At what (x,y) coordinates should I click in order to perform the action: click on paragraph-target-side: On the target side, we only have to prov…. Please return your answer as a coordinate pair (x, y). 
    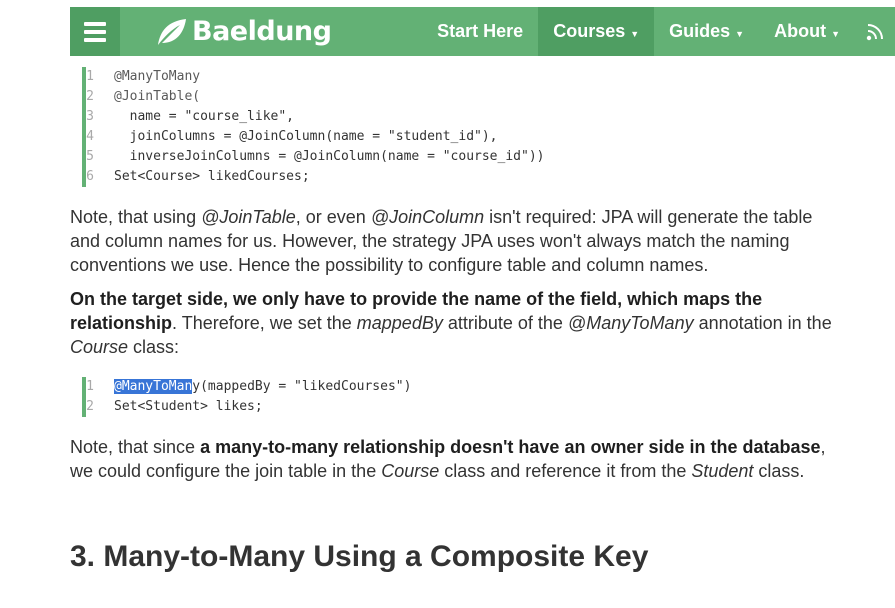
    Looking at the image, I should click on (455, 323).